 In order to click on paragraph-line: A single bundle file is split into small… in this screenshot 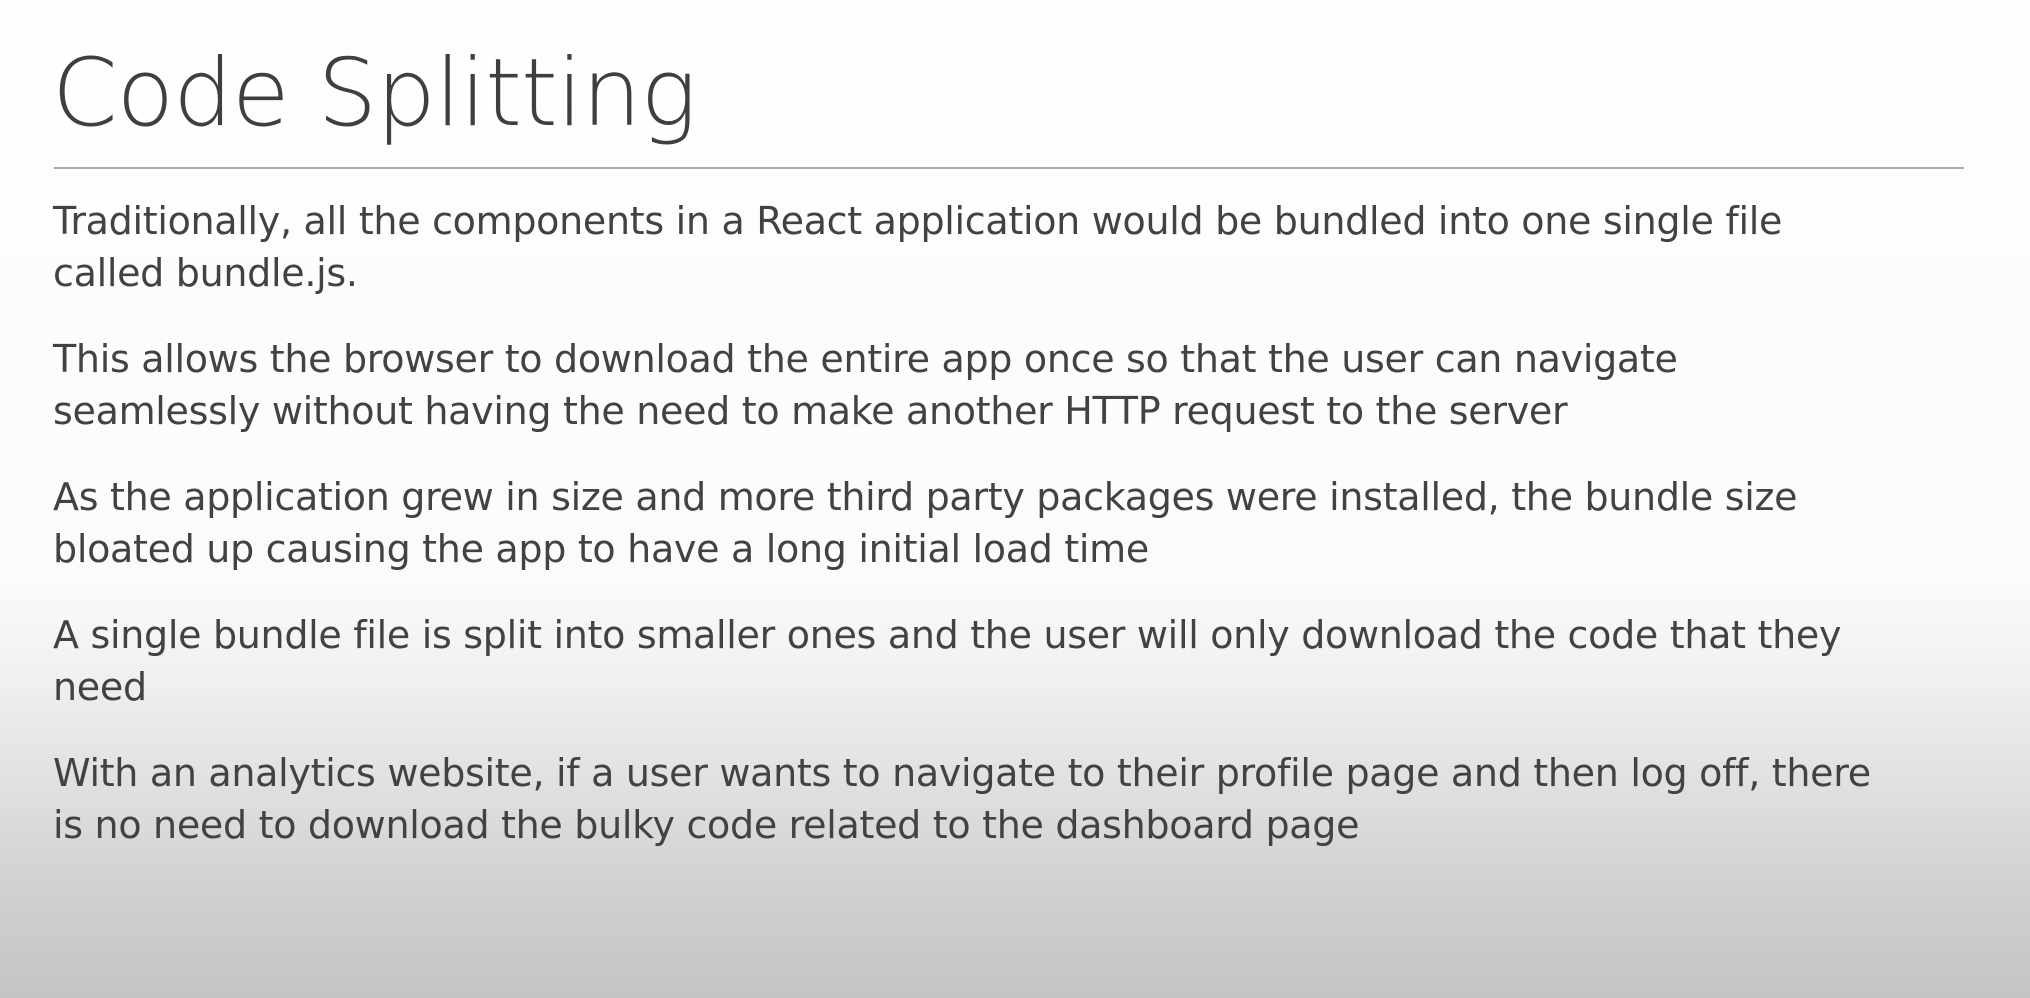, I will do `click(947, 635)`.